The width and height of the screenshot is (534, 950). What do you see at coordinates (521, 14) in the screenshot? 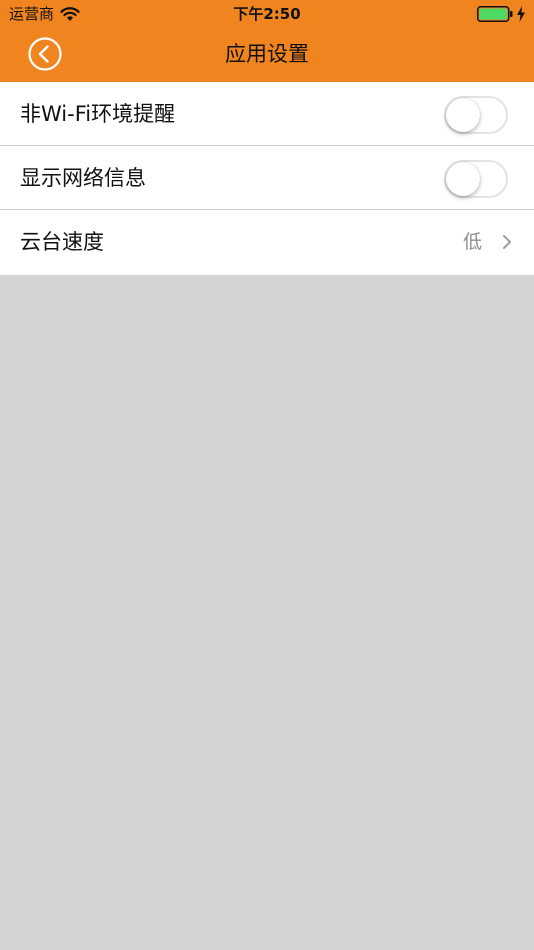
I see `charging-icon` at bounding box center [521, 14].